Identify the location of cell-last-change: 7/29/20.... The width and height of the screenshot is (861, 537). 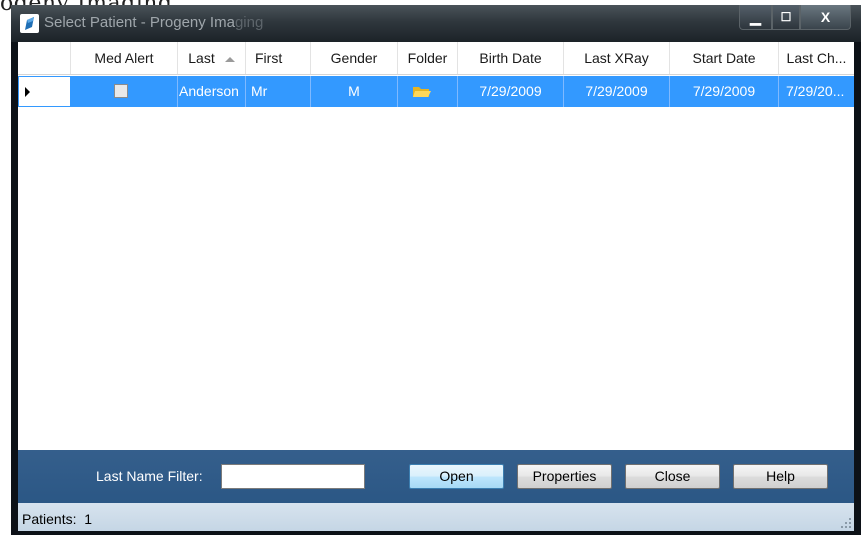
(816, 91).